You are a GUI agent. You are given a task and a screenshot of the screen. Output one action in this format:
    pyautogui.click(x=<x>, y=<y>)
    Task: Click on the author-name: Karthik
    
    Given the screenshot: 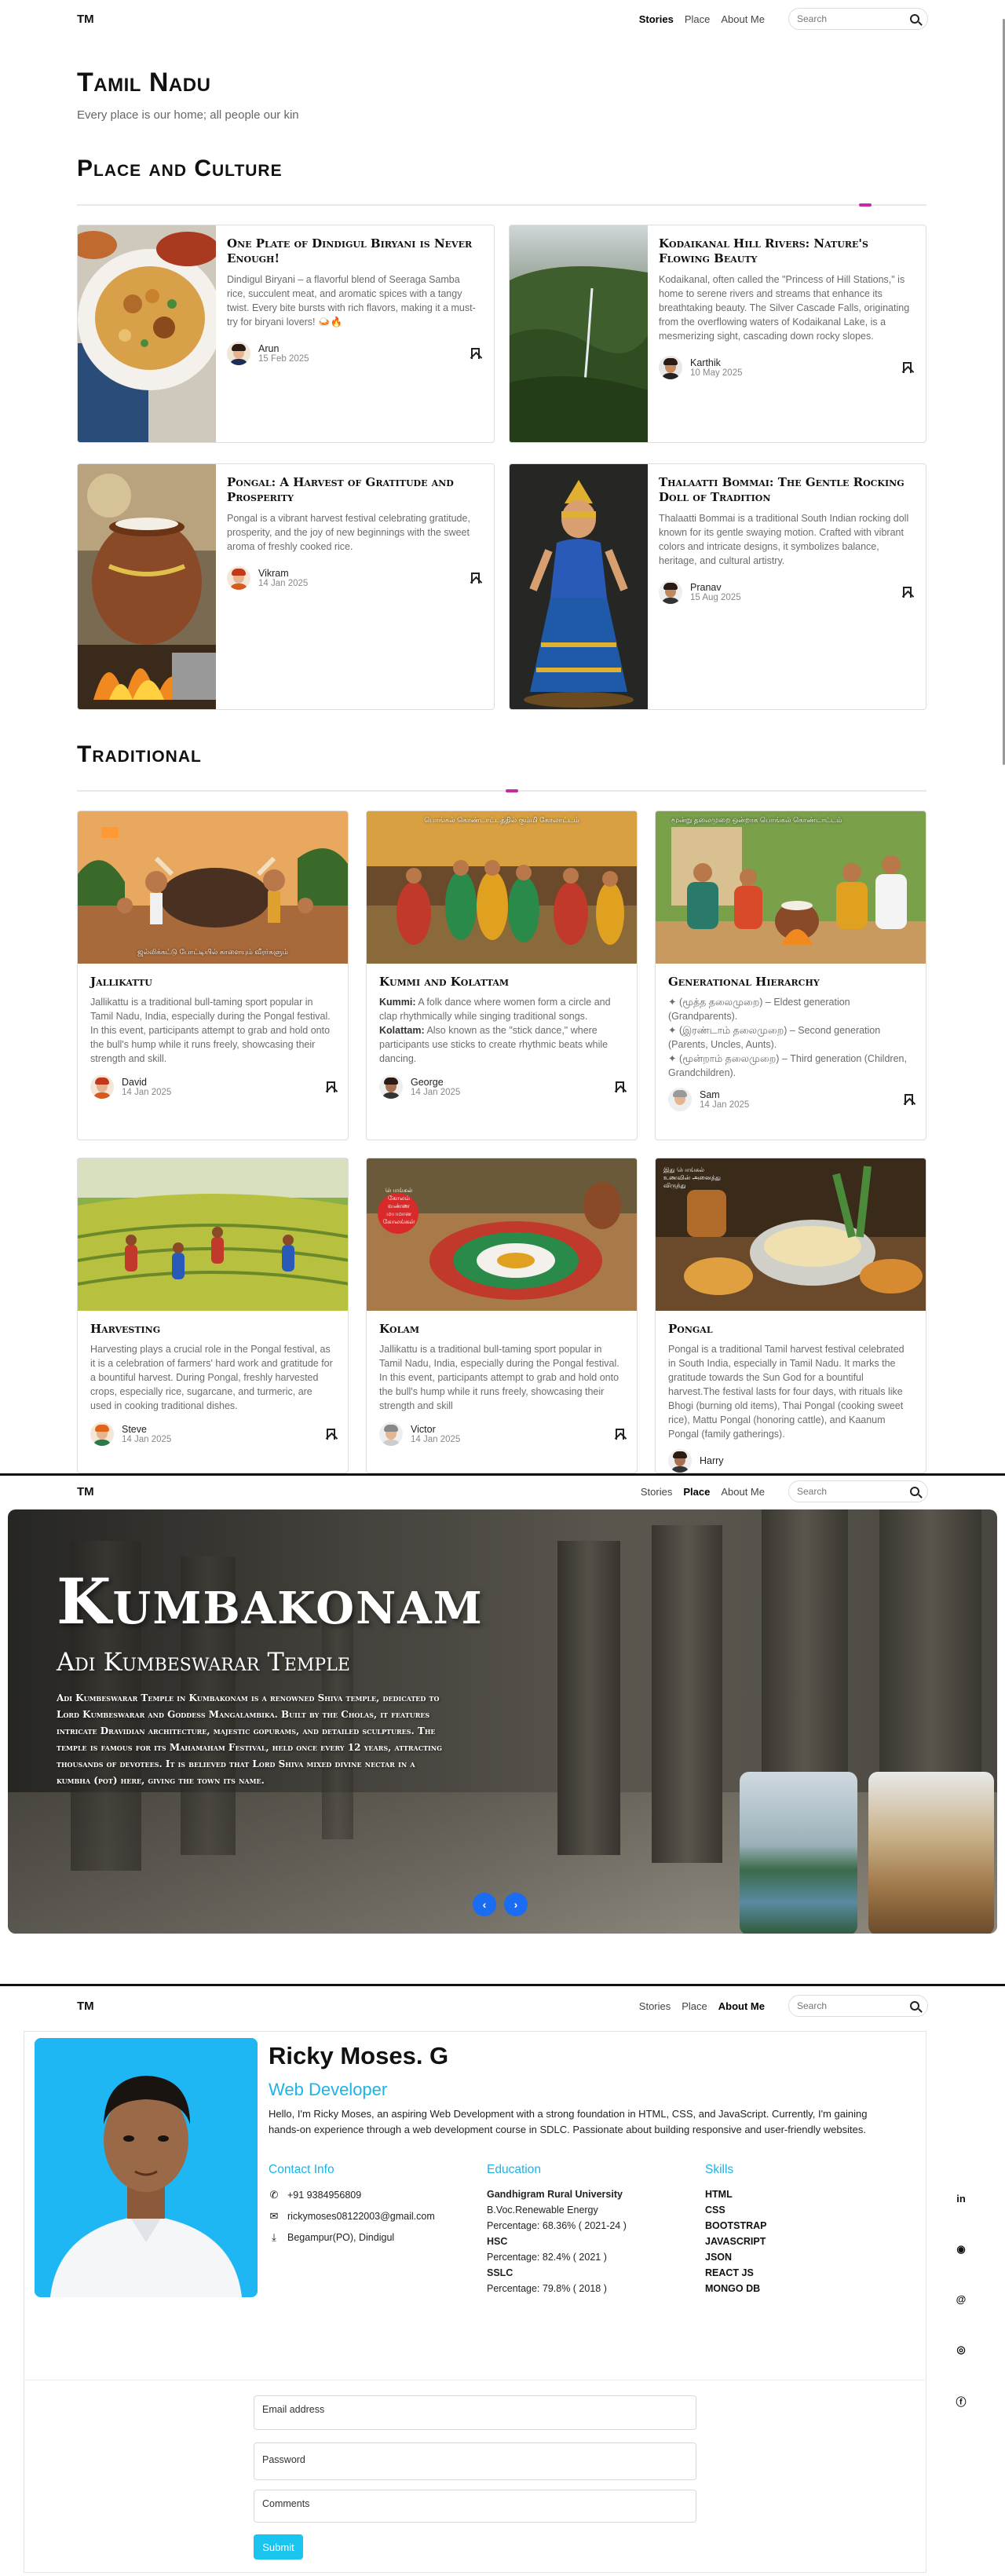 What is the action you would take?
    pyautogui.click(x=705, y=362)
    